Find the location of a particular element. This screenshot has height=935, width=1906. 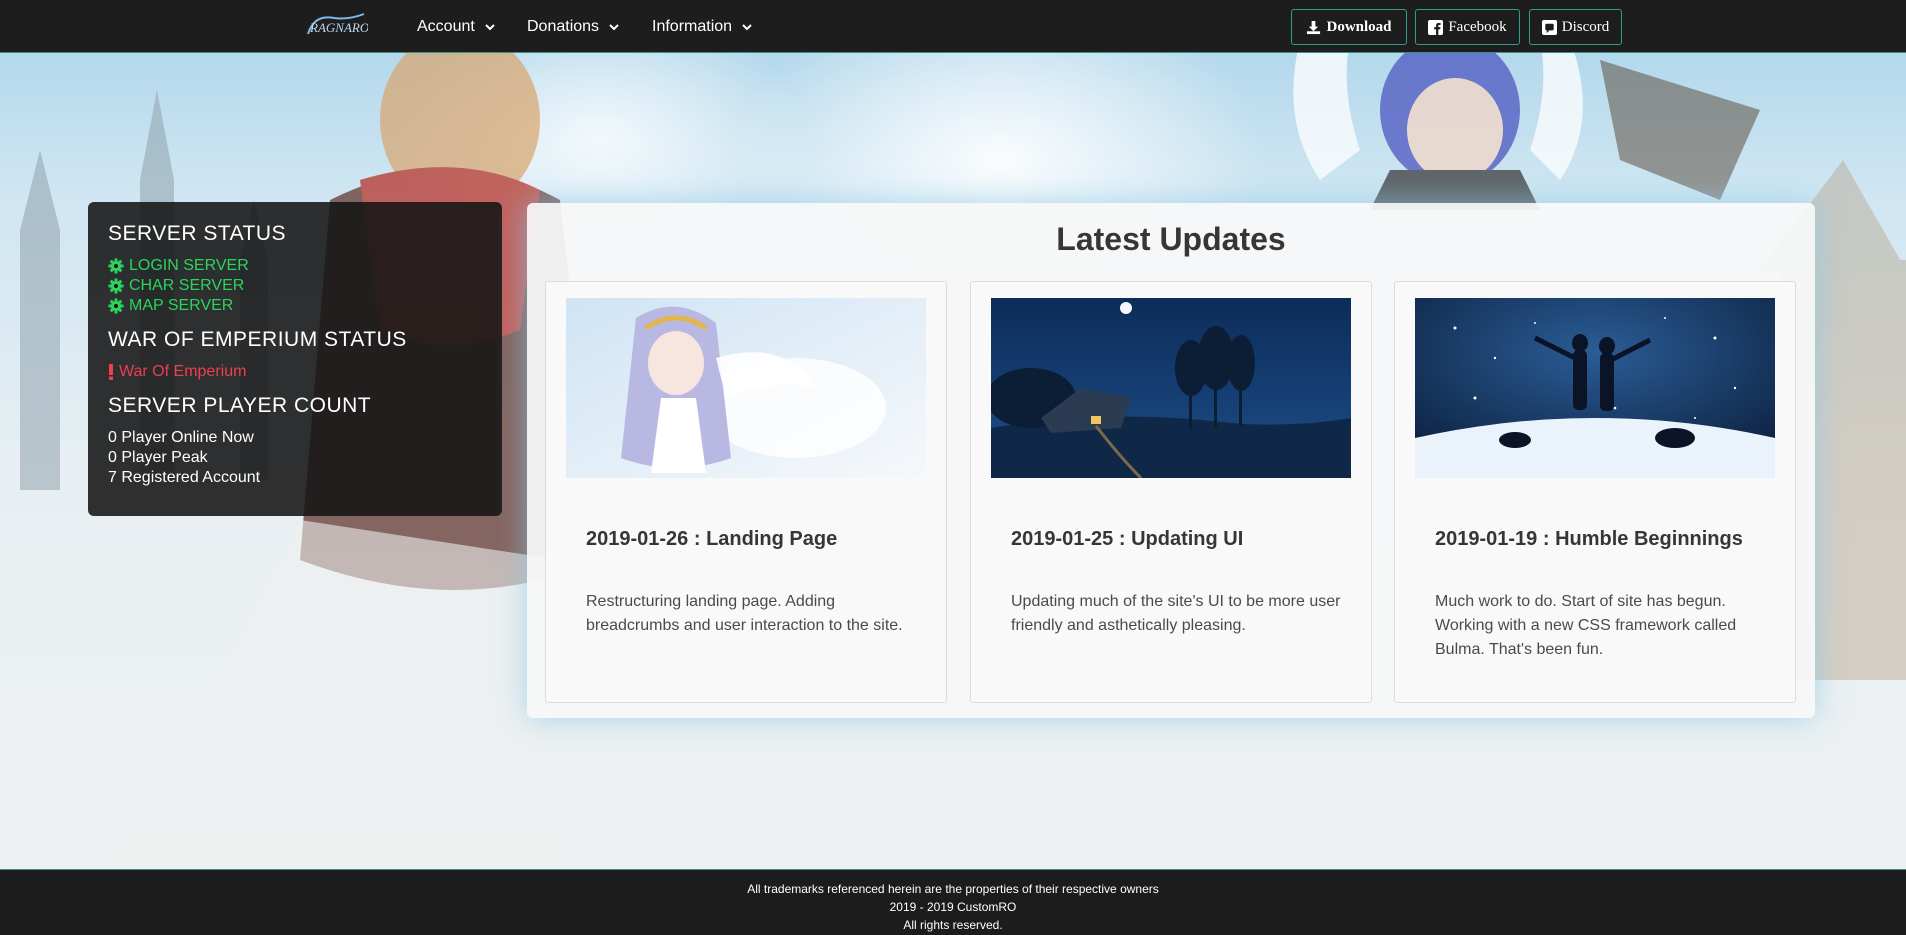

nav-information: Information is located at coordinates (703, 27).